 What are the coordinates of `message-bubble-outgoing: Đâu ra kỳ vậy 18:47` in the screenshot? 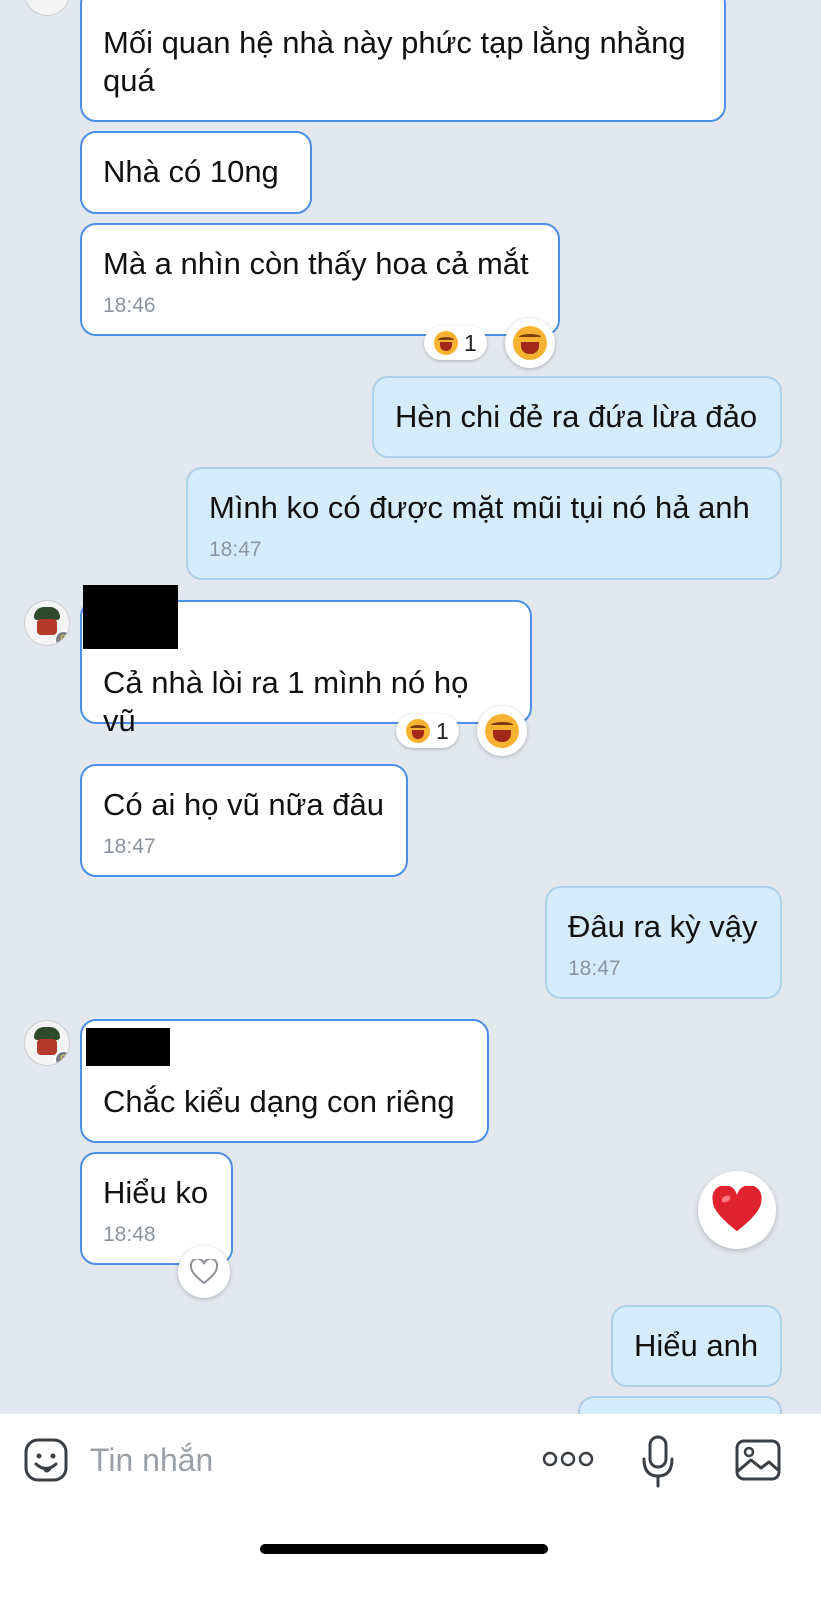 It's located at (663, 942).